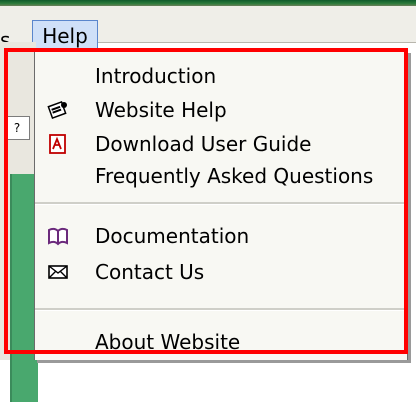 The height and width of the screenshot is (402, 416). What do you see at coordinates (58, 236) in the screenshot?
I see `open-book-icon` at bounding box center [58, 236].